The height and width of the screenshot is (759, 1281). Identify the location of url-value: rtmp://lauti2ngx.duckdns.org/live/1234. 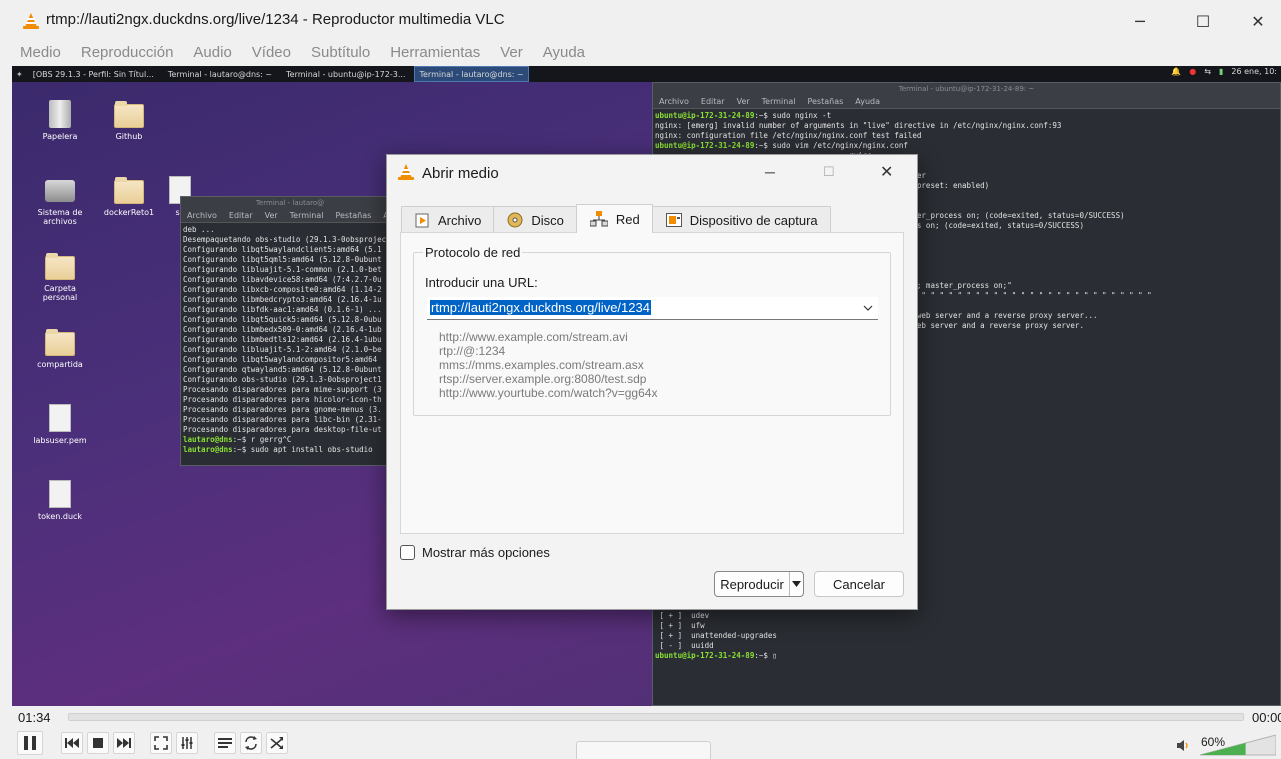
(540, 307).